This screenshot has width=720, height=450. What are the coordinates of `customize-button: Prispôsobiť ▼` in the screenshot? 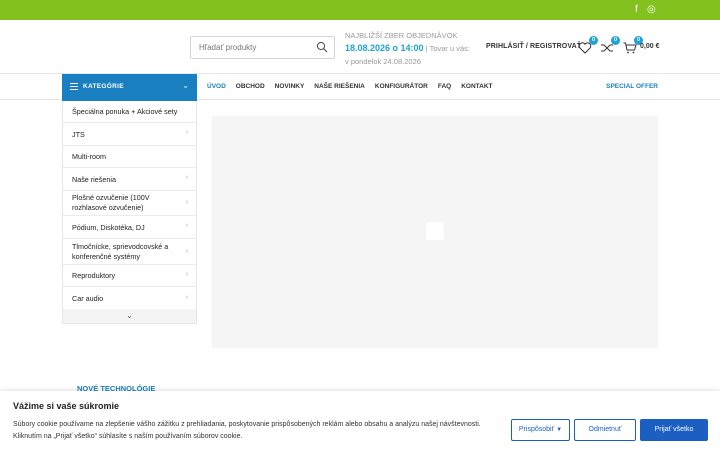 It's located at (540, 430).